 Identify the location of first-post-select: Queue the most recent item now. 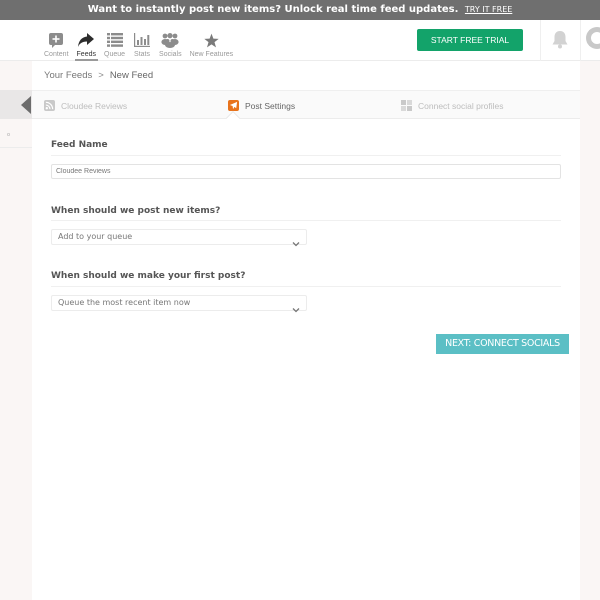
(179, 304).